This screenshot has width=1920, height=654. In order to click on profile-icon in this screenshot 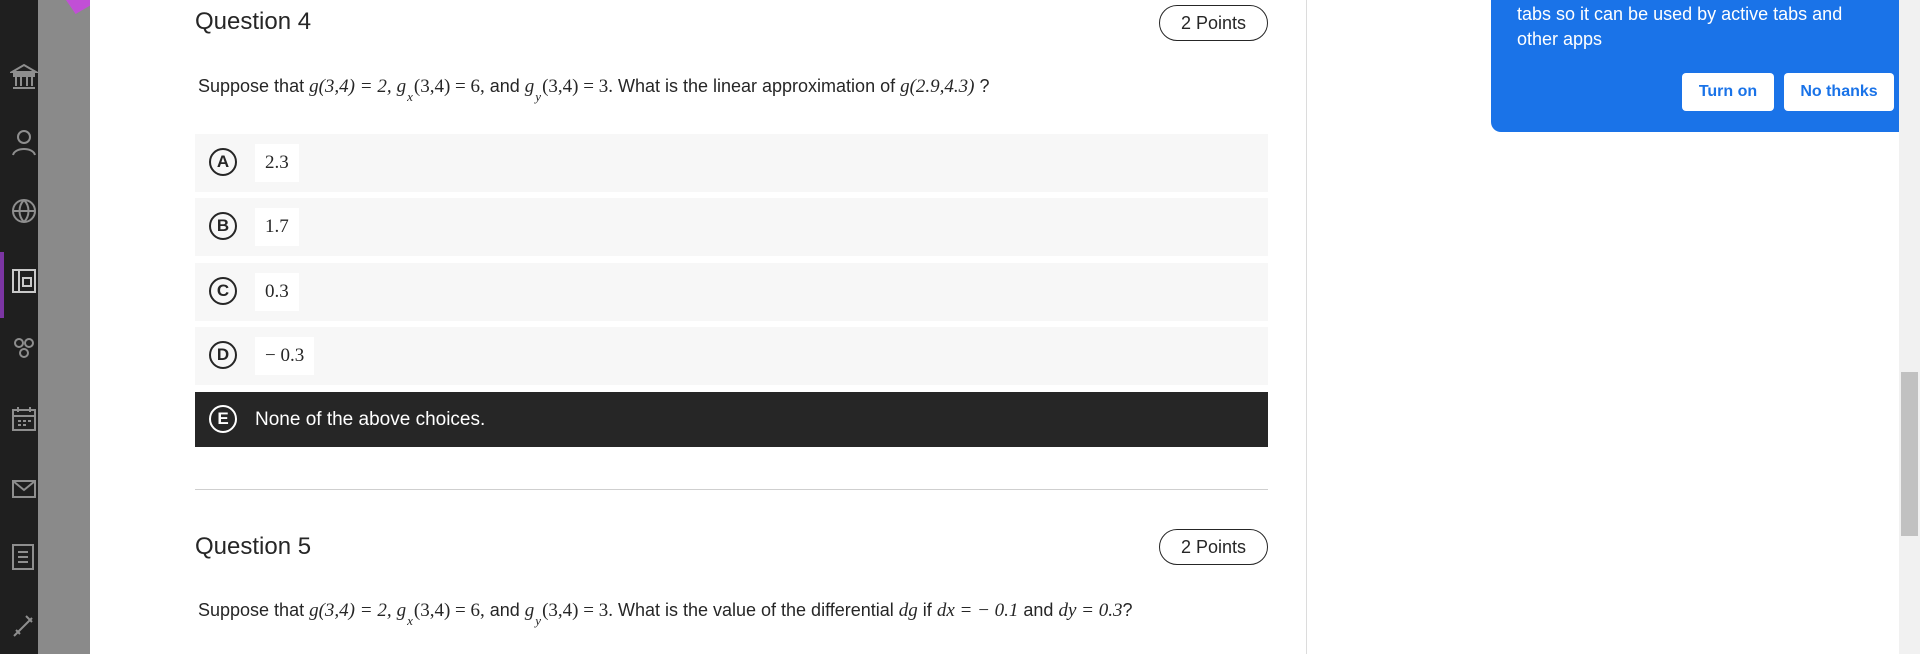, I will do `click(25, 145)`.